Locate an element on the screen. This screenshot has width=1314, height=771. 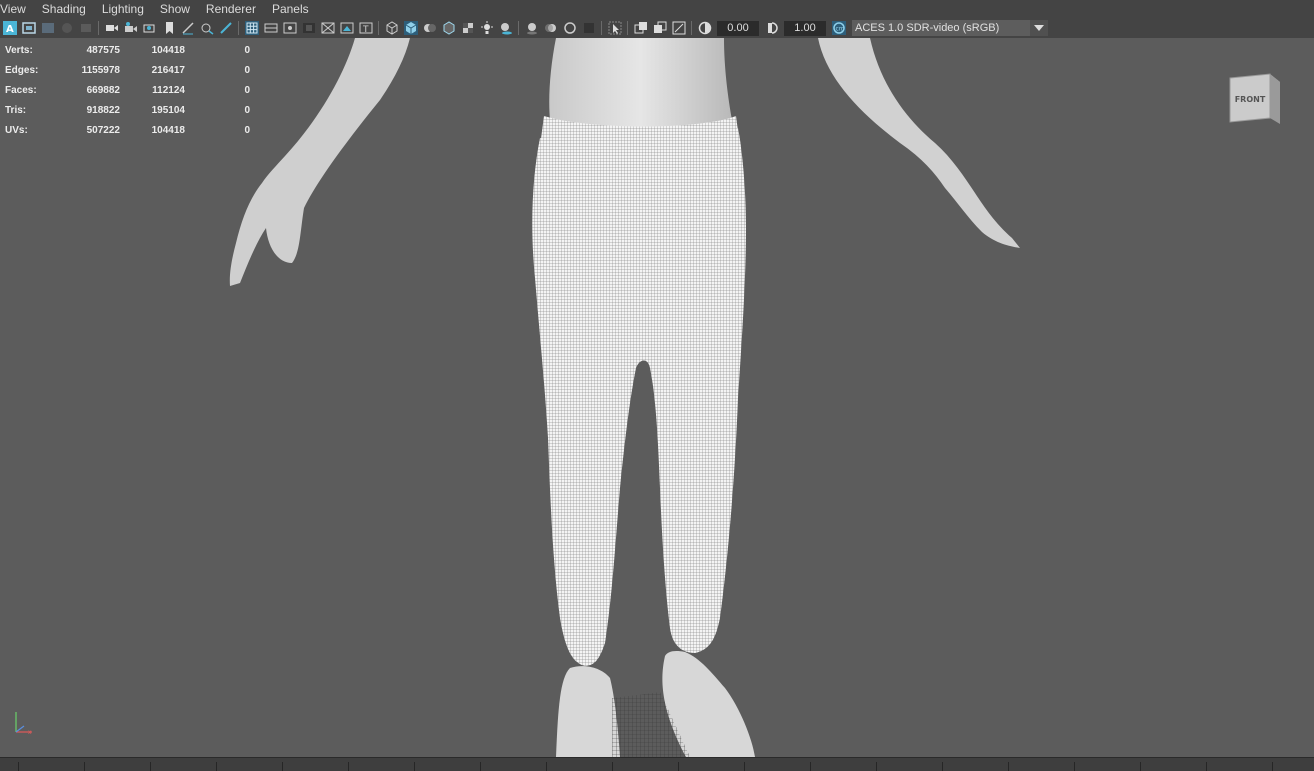
svg-text: A is located at coordinates (10, 29).